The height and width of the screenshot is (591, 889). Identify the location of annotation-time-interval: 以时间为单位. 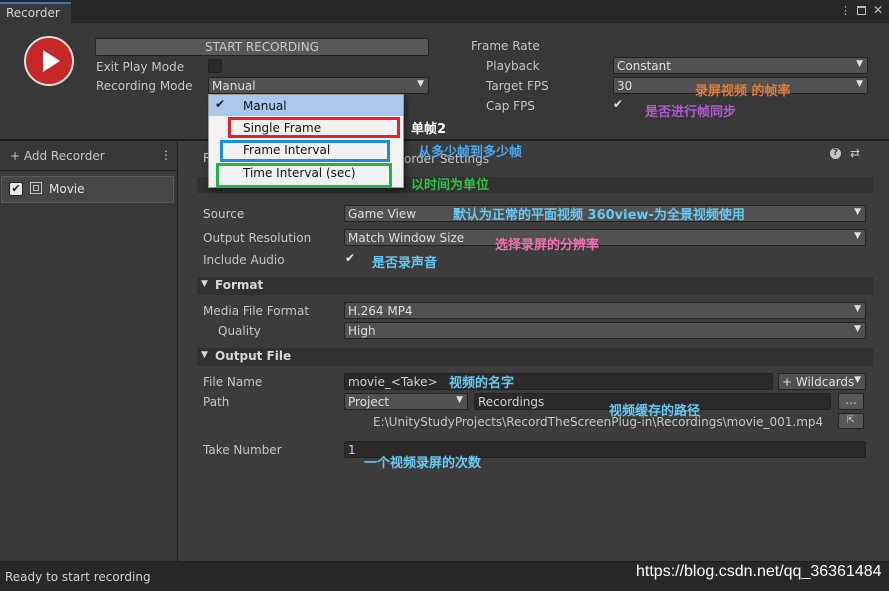
(450, 185).